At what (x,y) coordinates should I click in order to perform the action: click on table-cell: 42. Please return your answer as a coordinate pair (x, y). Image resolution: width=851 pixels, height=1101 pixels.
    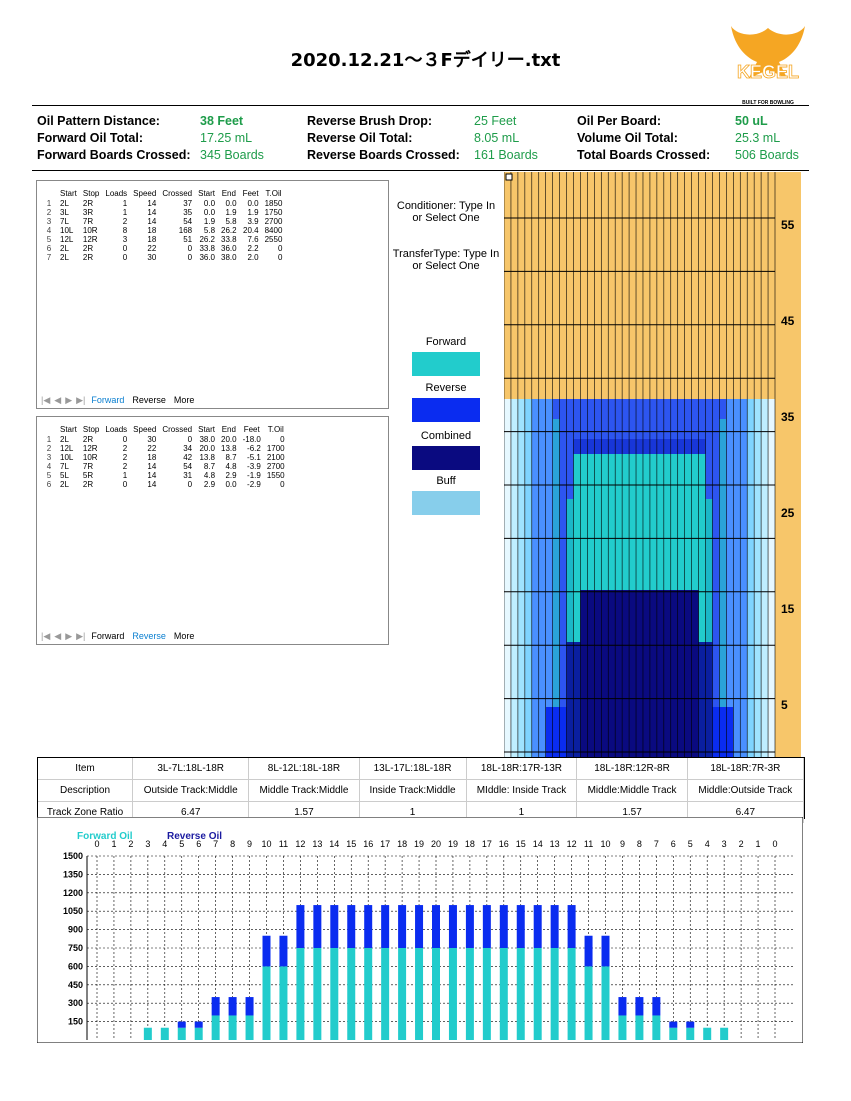
    Looking at the image, I should click on (177, 457).